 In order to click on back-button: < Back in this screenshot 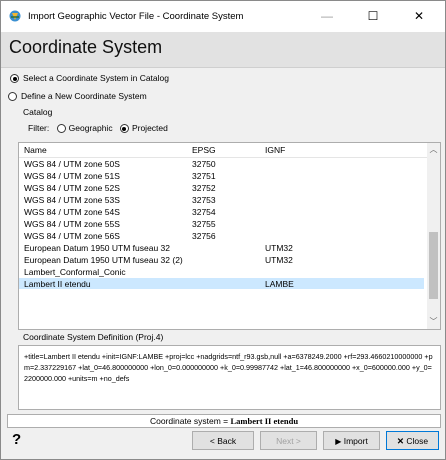, I will do `click(223, 440)`.